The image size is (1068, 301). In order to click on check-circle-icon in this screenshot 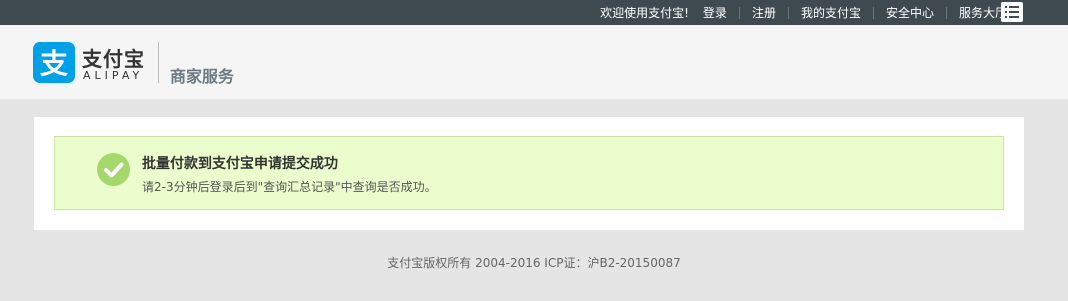, I will do `click(113, 169)`.